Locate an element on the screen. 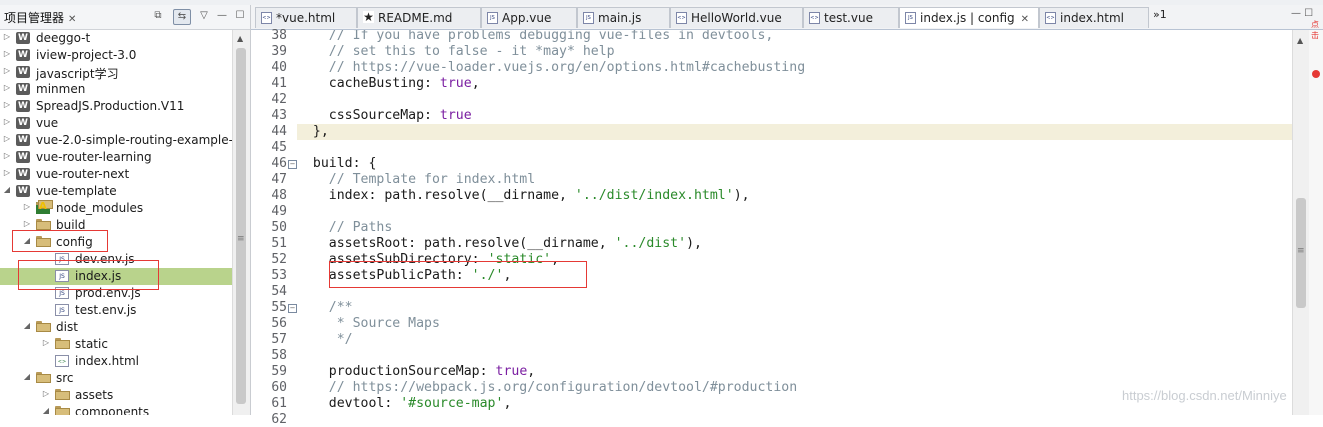 Image resolution: width=1323 pixels, height=427 pixels. code-token: // Template for index.html is located at coordinates (416, 179).